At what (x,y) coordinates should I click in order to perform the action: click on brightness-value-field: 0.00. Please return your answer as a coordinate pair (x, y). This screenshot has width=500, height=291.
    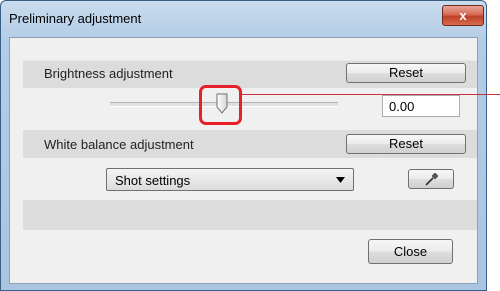
    Looking at the image, I should click on (421, 106).